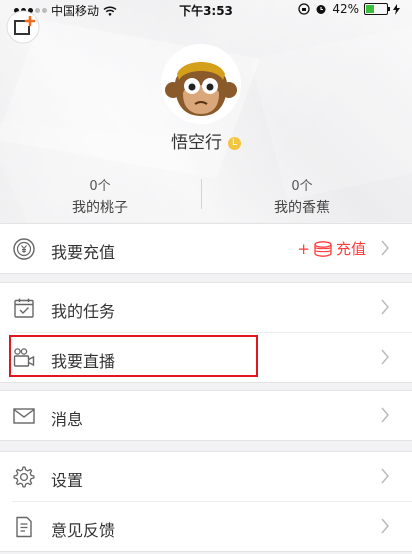 The width and height of the screenshot is (412, 554). I want to click on calendar-check-icon, so click(24, 308).